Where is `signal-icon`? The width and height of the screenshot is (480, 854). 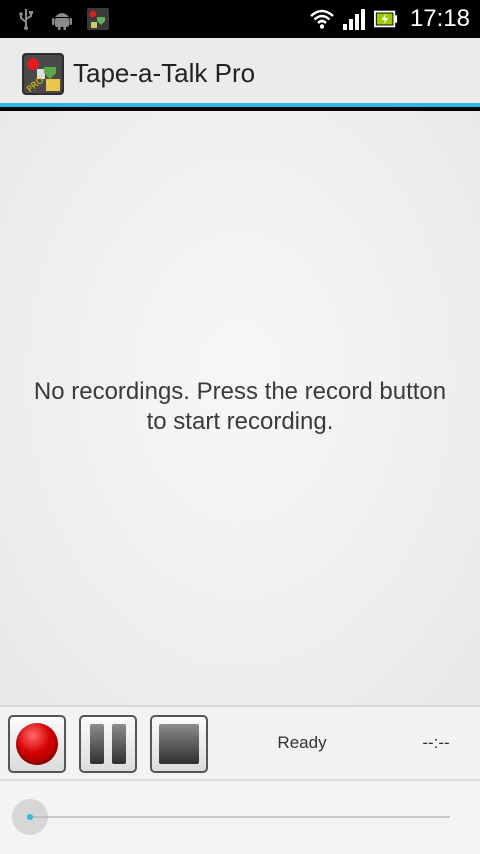 signal-icon is located at coordinates (354, 19).